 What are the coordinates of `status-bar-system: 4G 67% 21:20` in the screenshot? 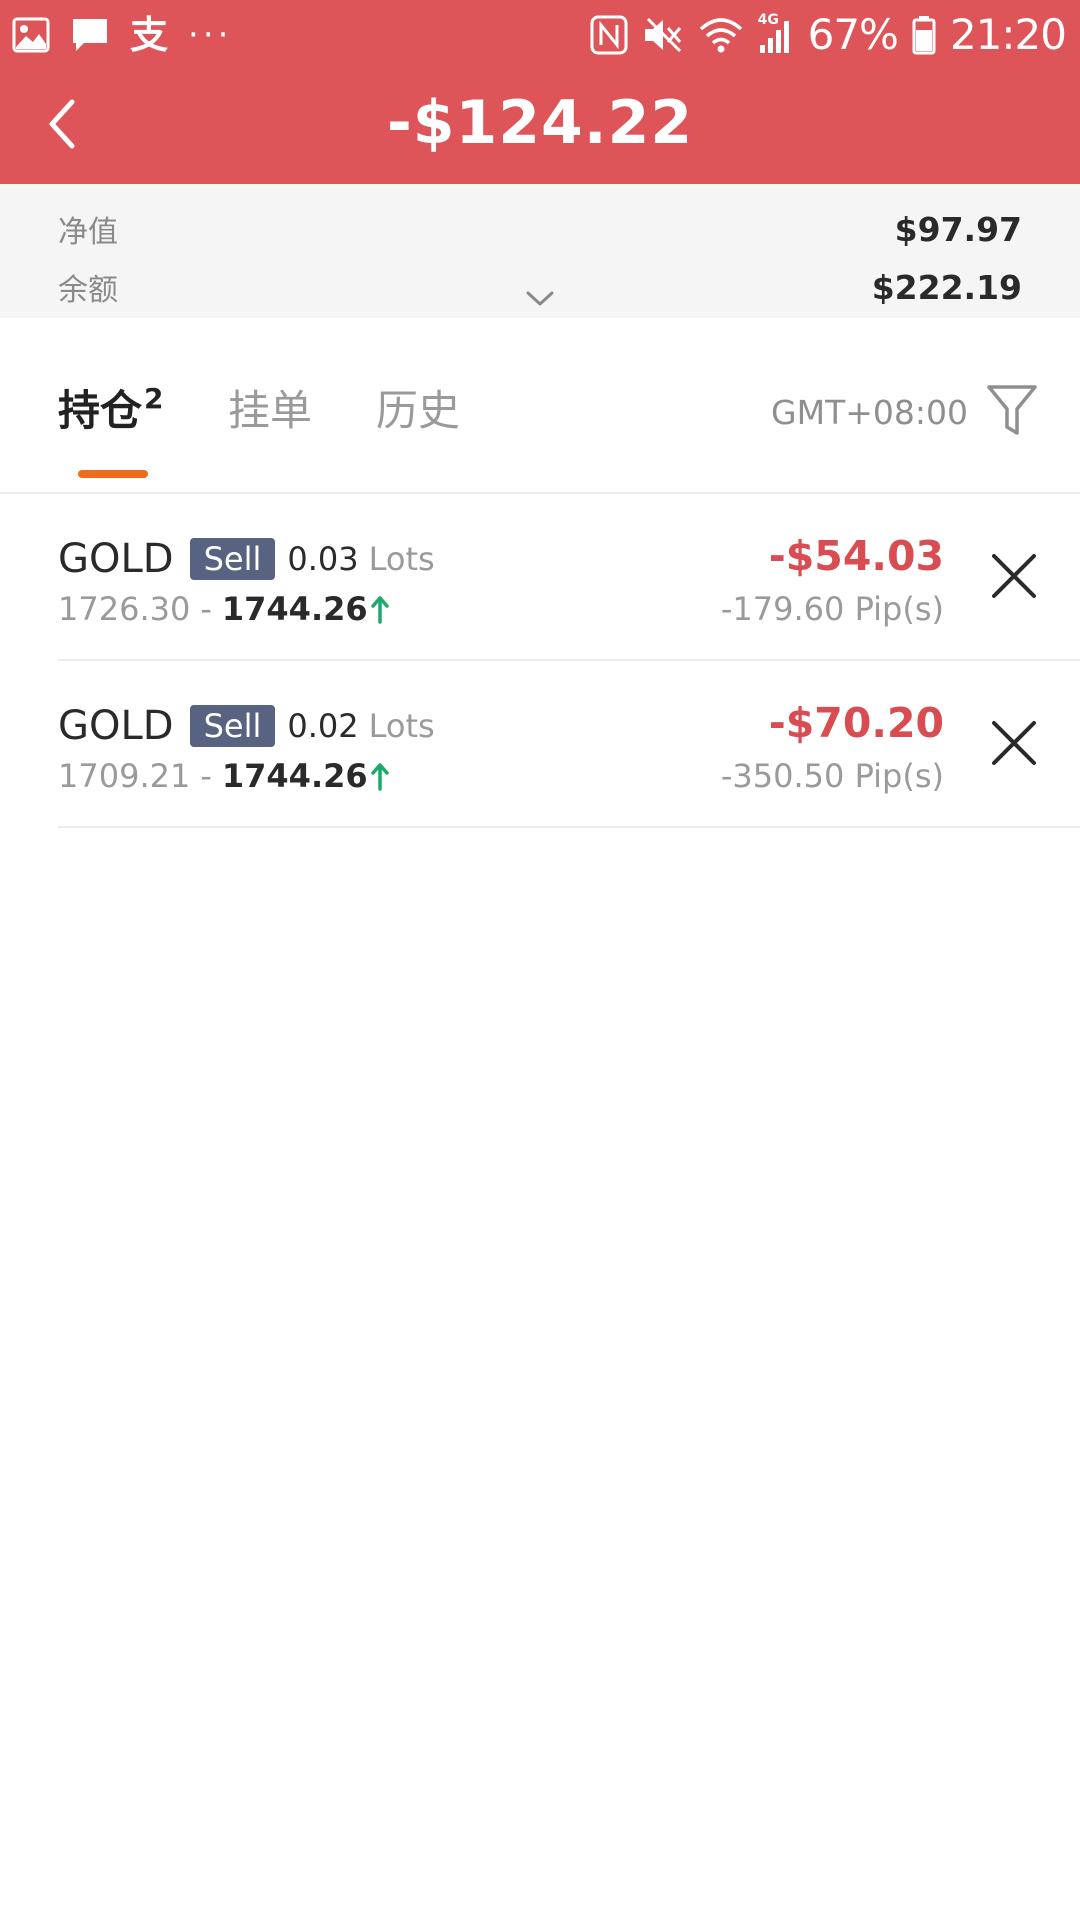 It's located at (828, 35).